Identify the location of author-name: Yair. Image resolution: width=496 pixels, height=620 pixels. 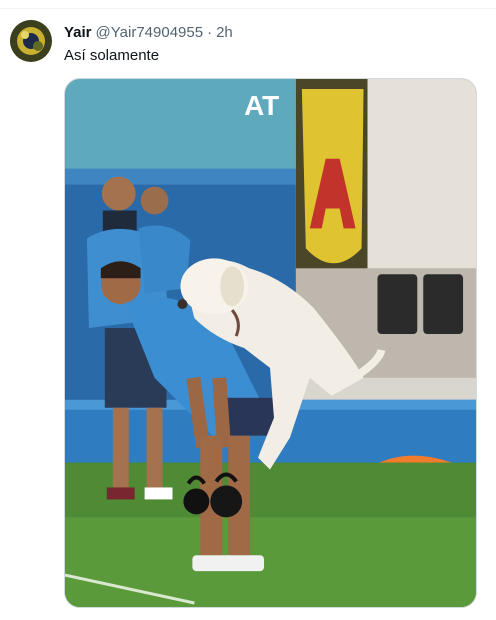
(78, 32).